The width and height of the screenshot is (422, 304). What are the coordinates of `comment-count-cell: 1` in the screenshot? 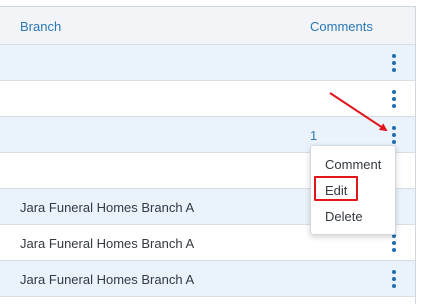 It's located at (313, 135).